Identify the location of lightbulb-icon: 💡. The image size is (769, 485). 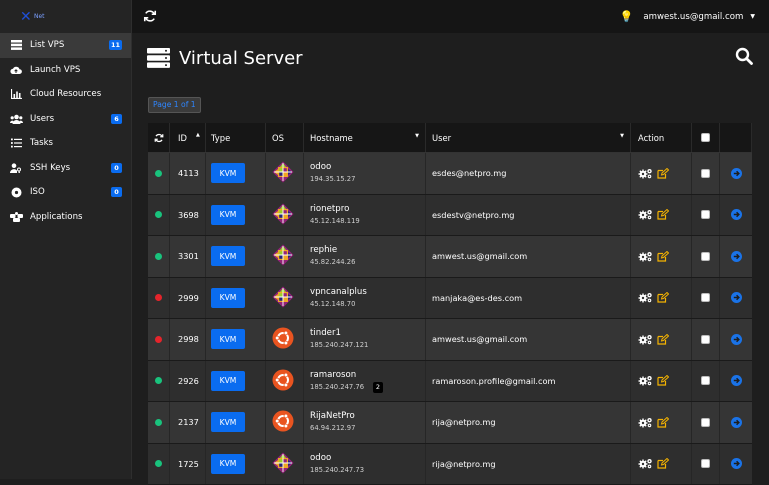
(627, 16).